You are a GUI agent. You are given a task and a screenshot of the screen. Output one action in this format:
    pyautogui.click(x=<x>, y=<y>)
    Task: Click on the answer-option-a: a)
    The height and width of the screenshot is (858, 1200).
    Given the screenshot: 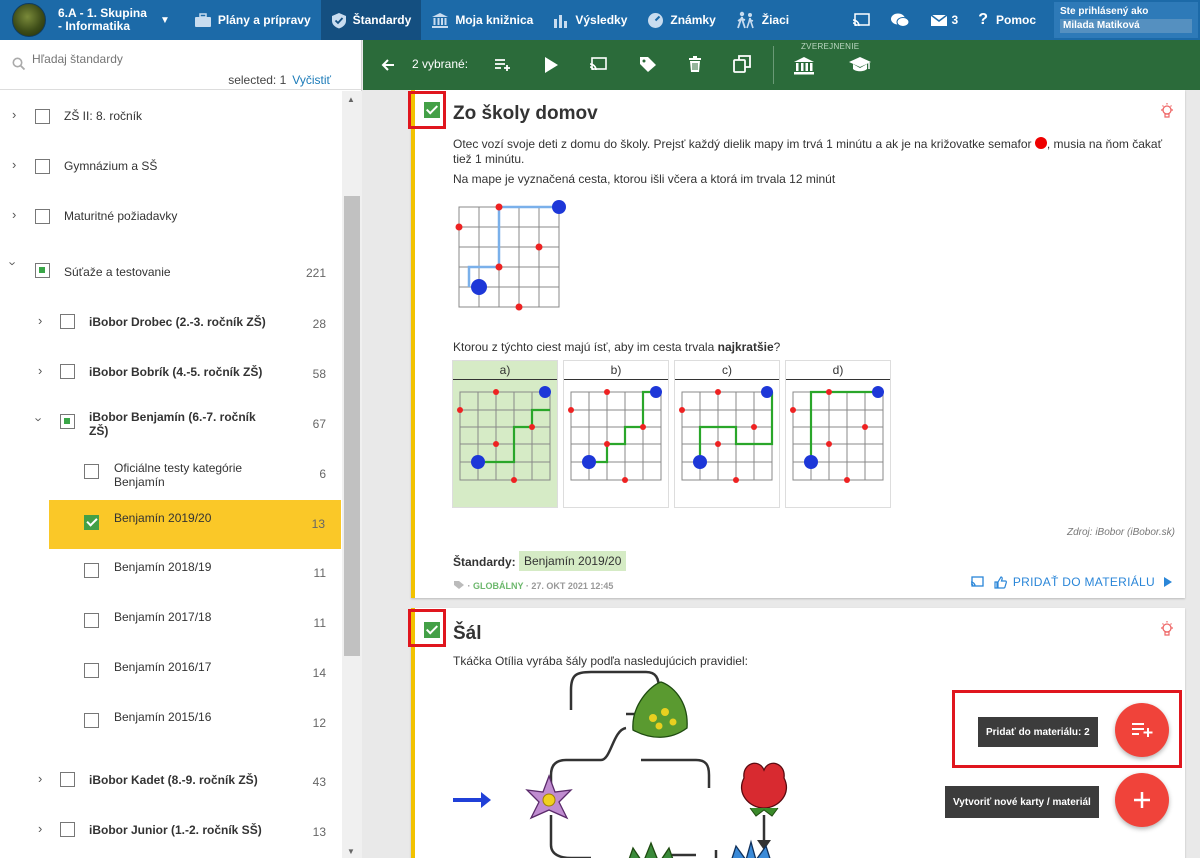 What is the action you would take?
    pyautogui.click(x=505, y=434)
    